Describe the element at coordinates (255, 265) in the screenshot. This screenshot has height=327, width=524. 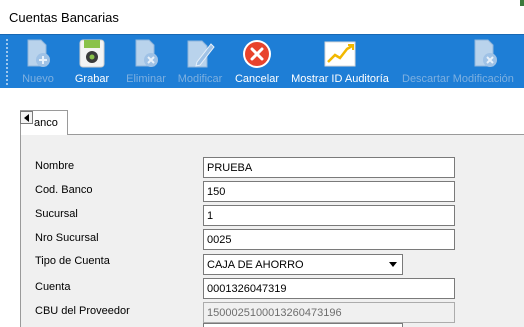
I see `tipo-cuenta-value: CAJA DE AHORRO` at that location.